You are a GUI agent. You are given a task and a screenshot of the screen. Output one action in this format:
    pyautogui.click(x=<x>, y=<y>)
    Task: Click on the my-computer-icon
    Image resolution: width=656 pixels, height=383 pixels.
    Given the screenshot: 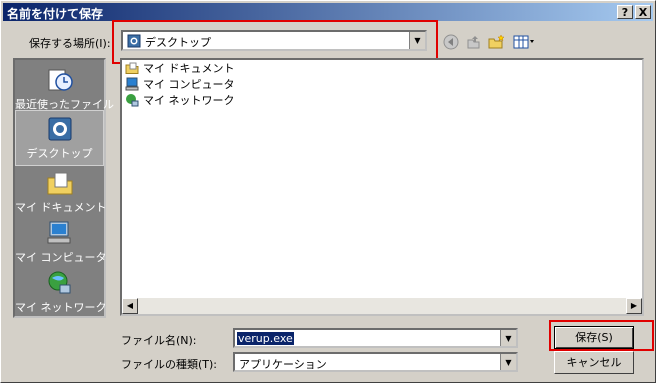 What is the action you would take?
    pyautogui.click(x=58, y=232)
    